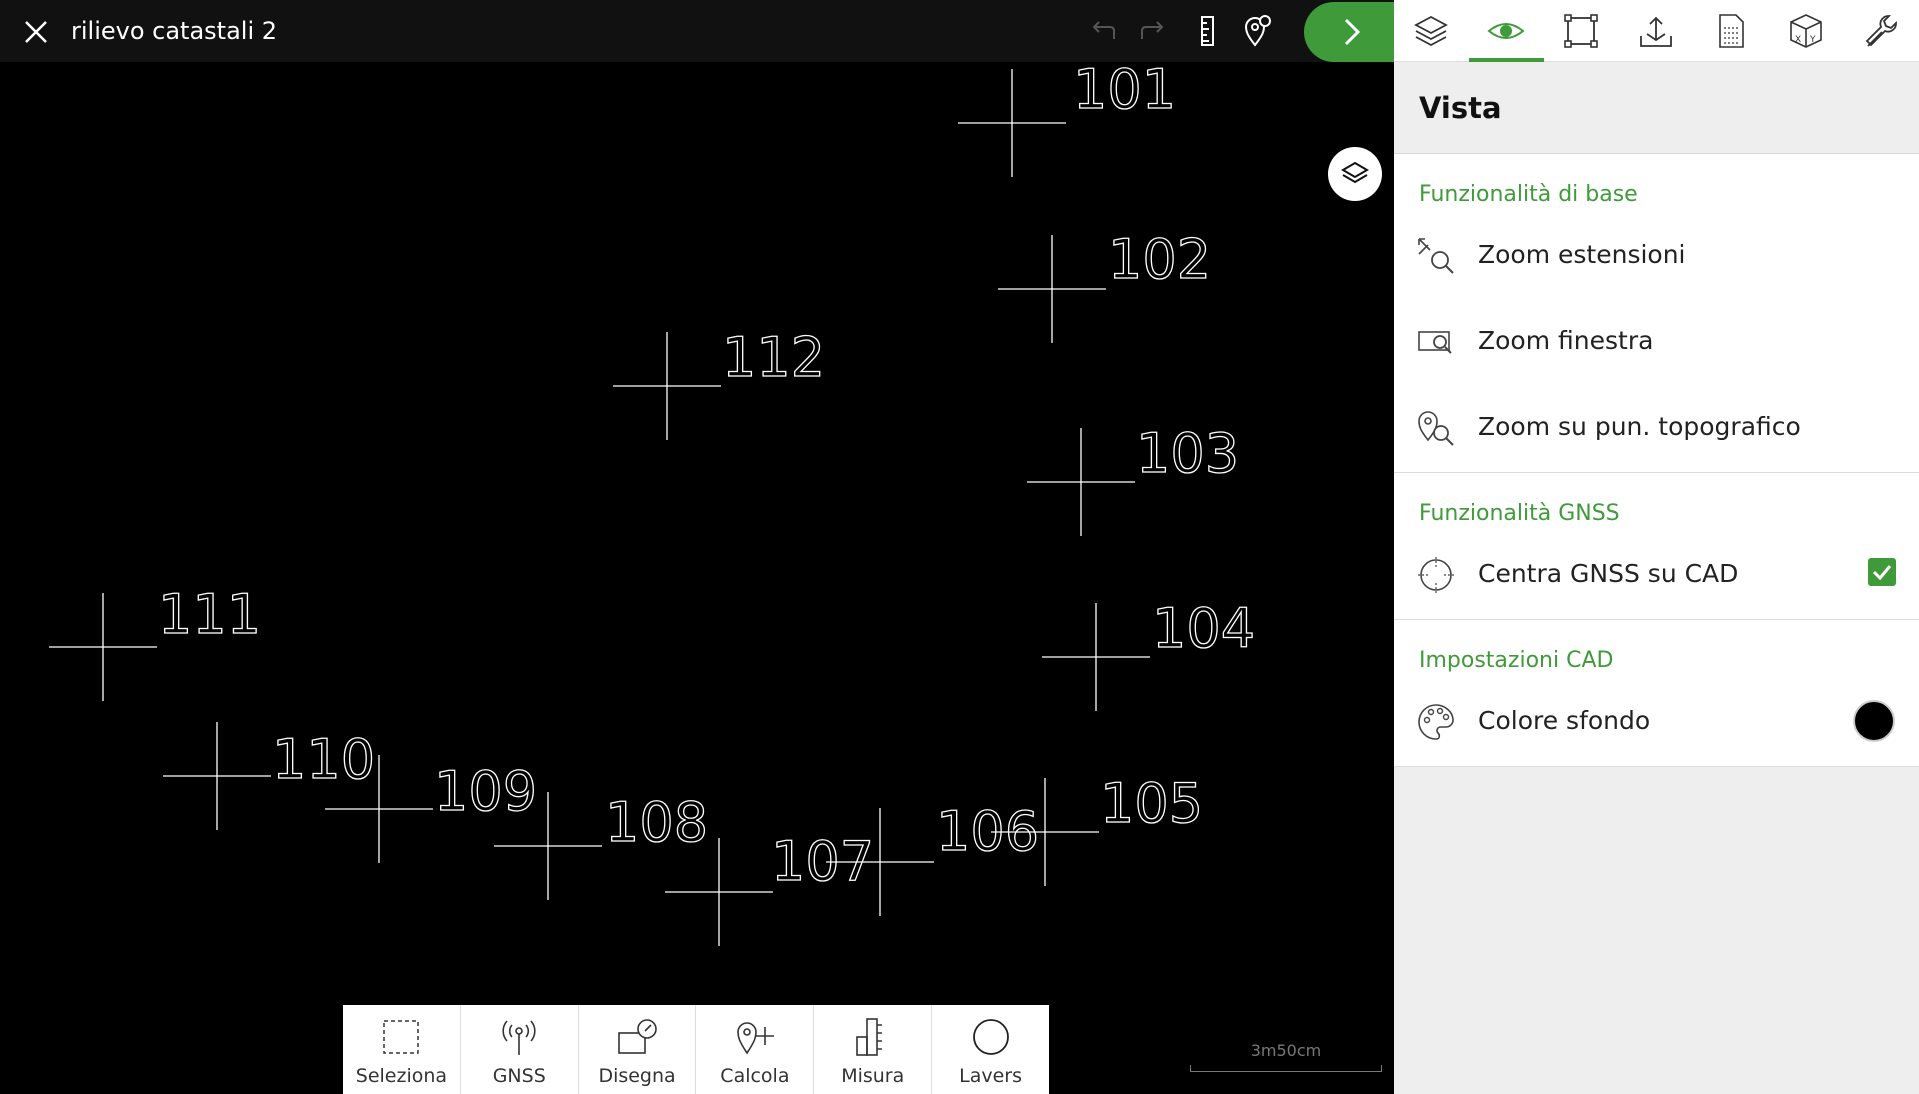  What do you see at coordinates (1528, 194) in the screenshot?
I see `section-title: Funzionalità di base` at bounding box center [1528, 194].